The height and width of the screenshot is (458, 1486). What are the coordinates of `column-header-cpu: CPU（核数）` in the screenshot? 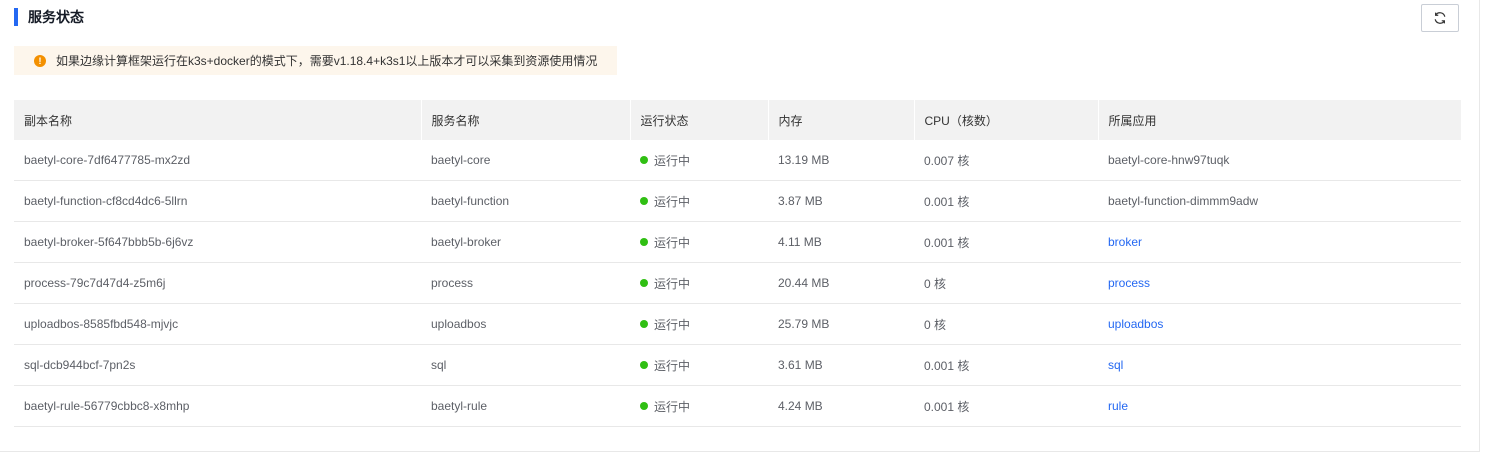 It's located at (1006, 120).